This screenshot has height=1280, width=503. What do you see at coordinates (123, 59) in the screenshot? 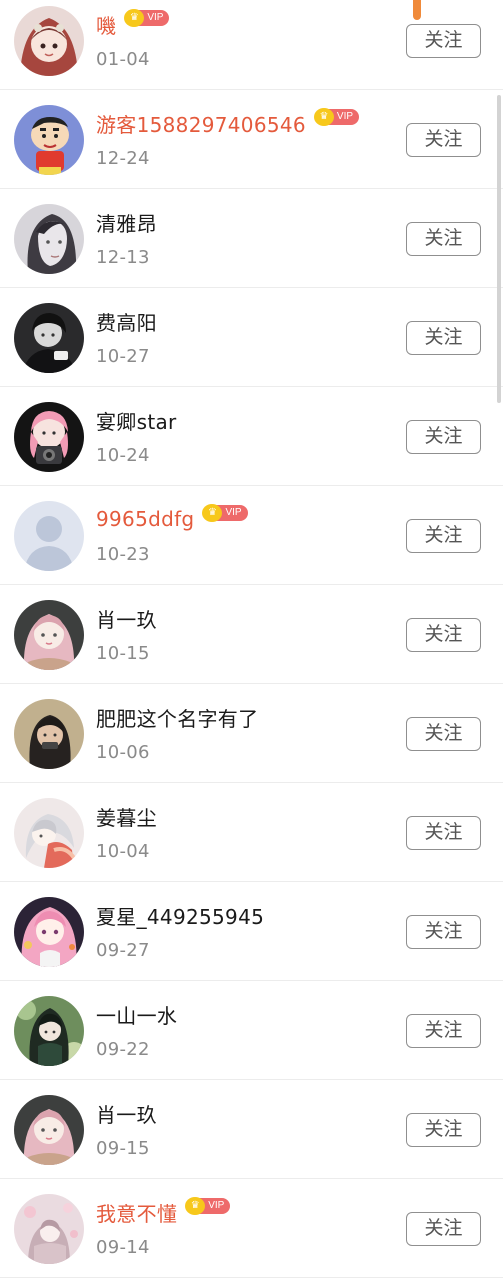
I see `follow-date: 01-04` at bounding box center [123, 59].